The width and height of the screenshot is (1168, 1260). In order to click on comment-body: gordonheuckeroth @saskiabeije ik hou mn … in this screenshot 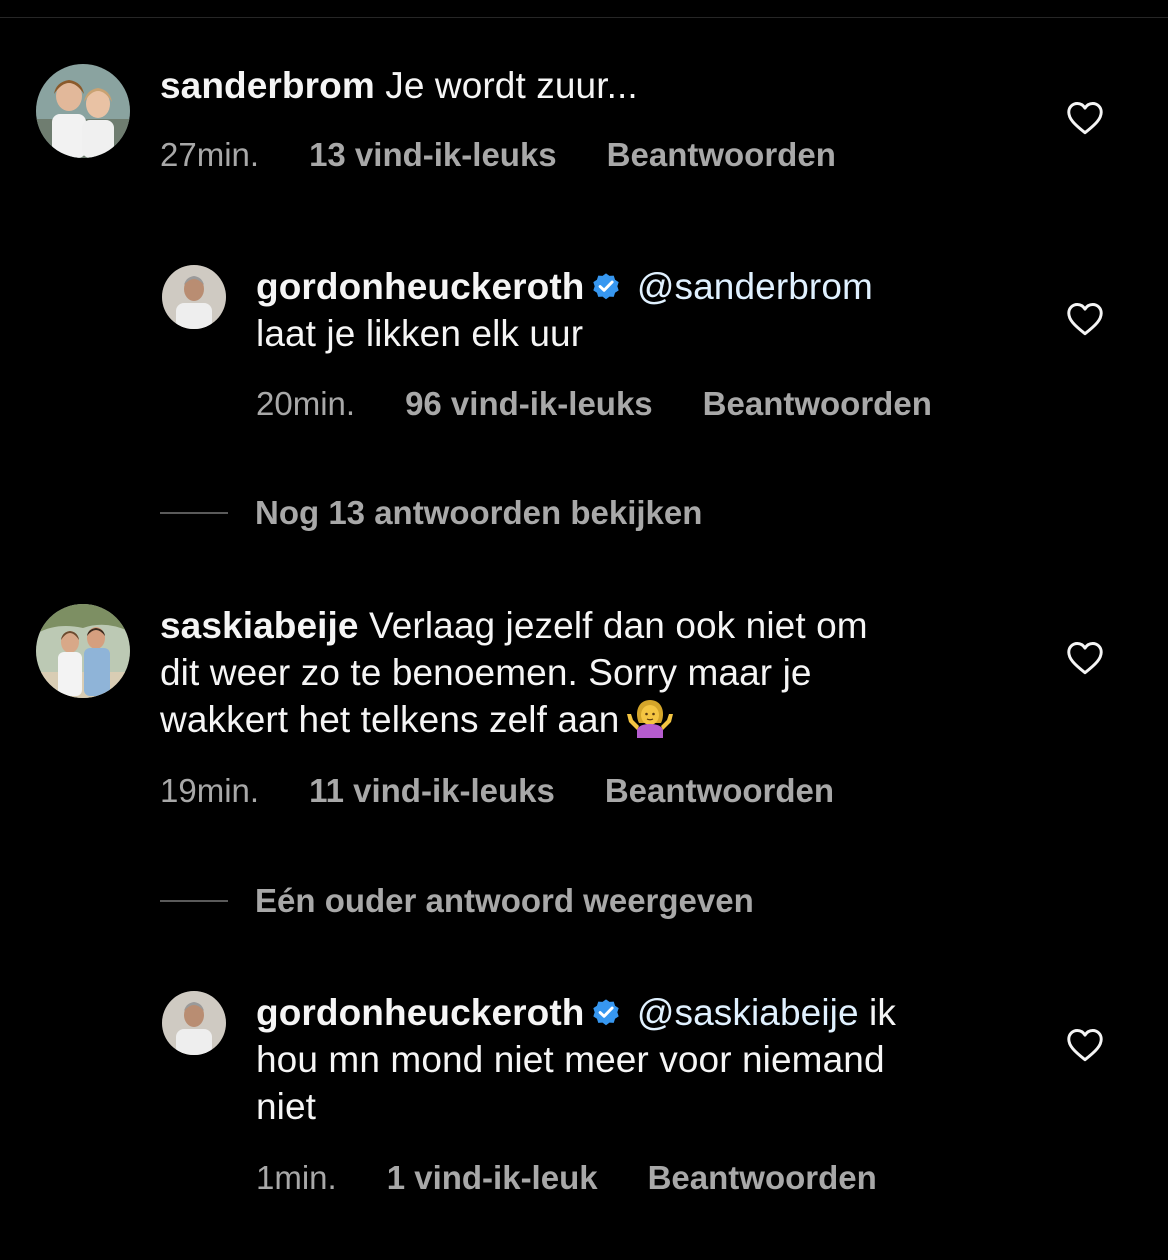, I will do `click(656, 1059)`.